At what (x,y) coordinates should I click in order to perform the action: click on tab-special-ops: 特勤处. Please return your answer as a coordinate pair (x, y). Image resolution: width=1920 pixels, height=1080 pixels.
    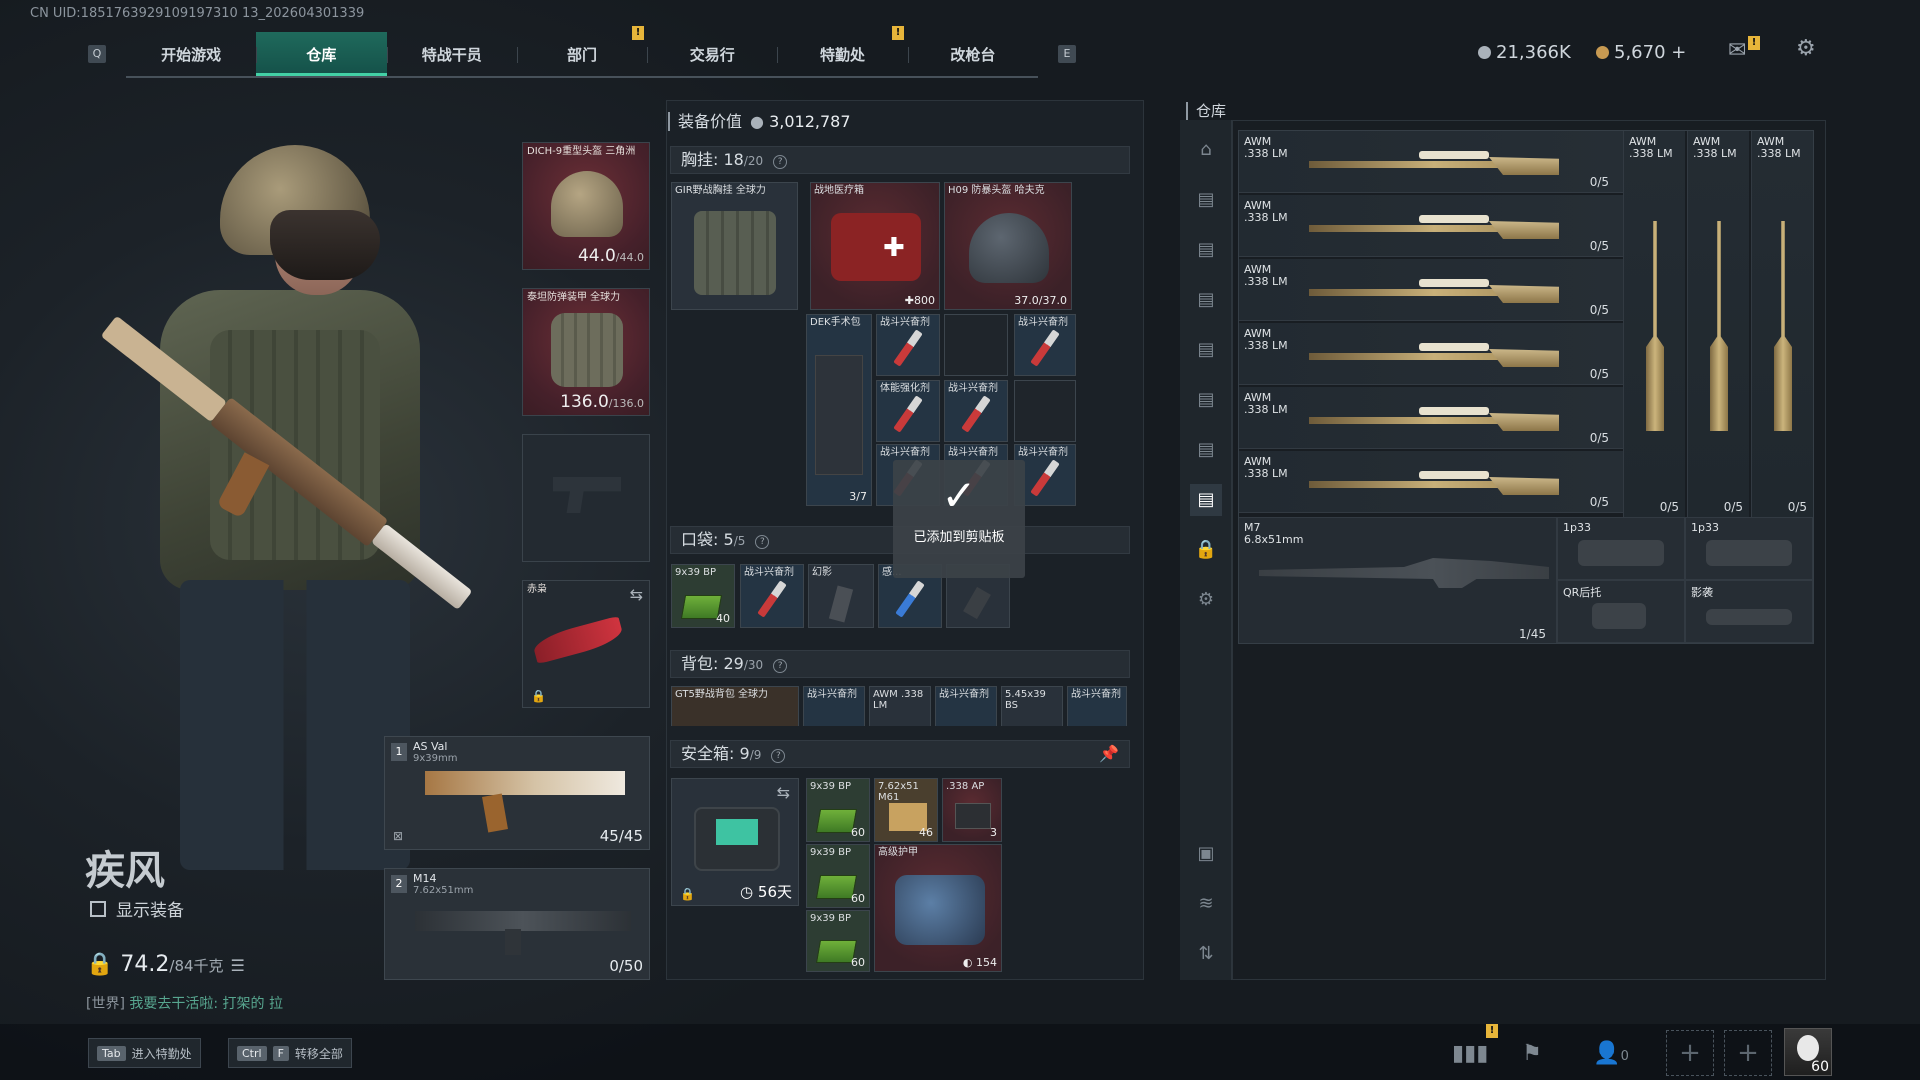
    Looking at the image, I should click on (842, 54).